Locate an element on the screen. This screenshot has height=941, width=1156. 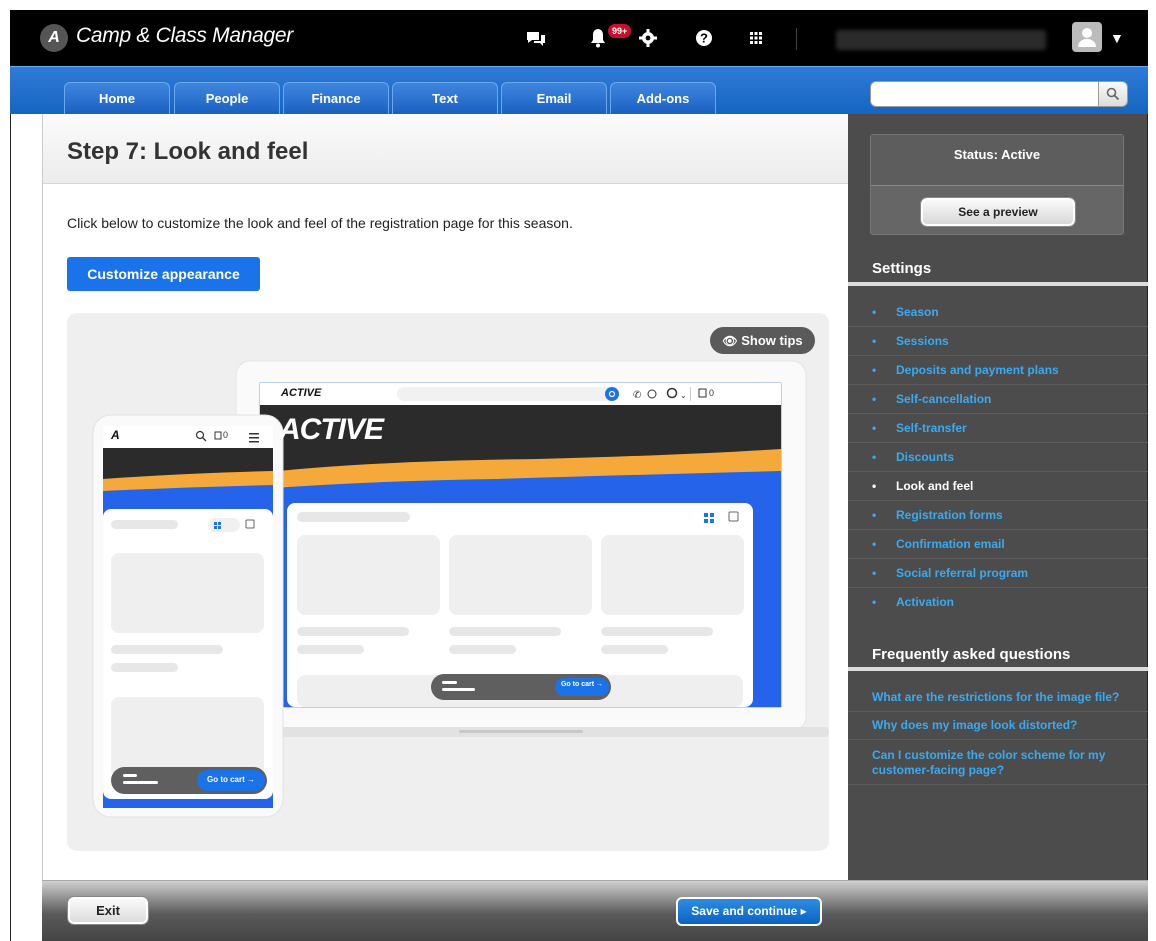
desktop-cart-count: 0 is located at coordinates (712, 393).